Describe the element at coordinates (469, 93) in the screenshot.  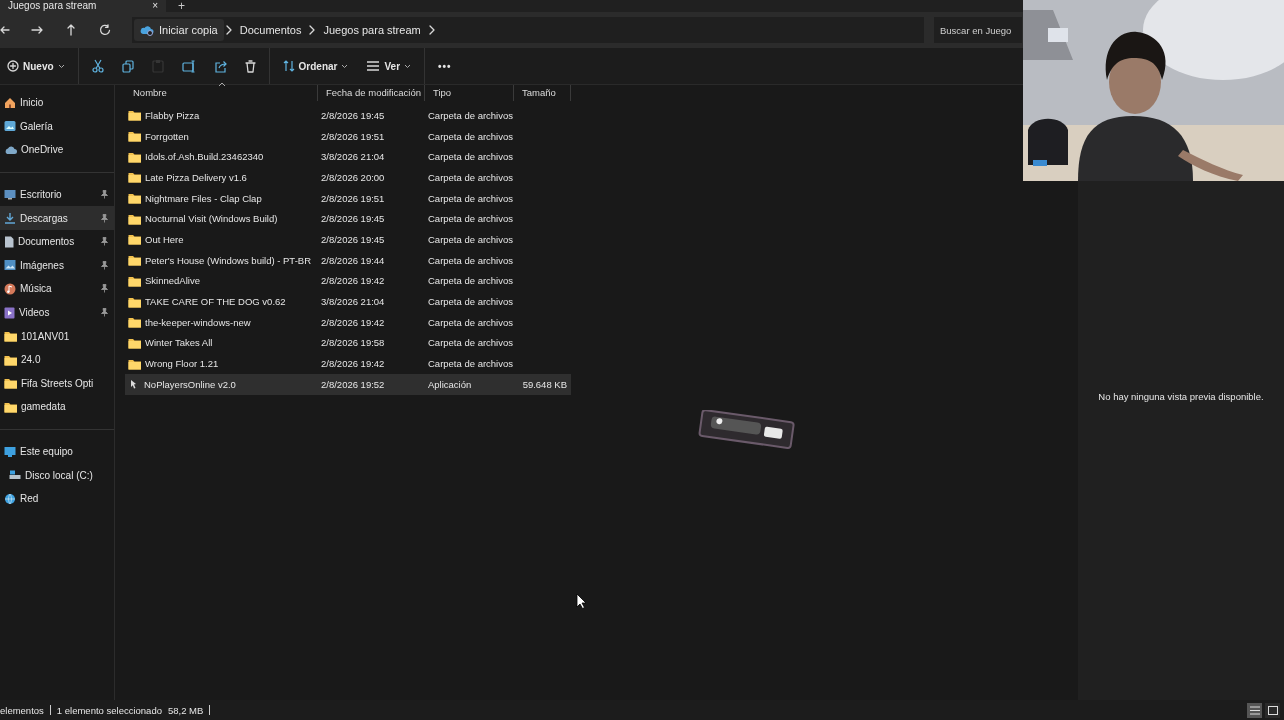
I see `column-header: Tipo` at that location.